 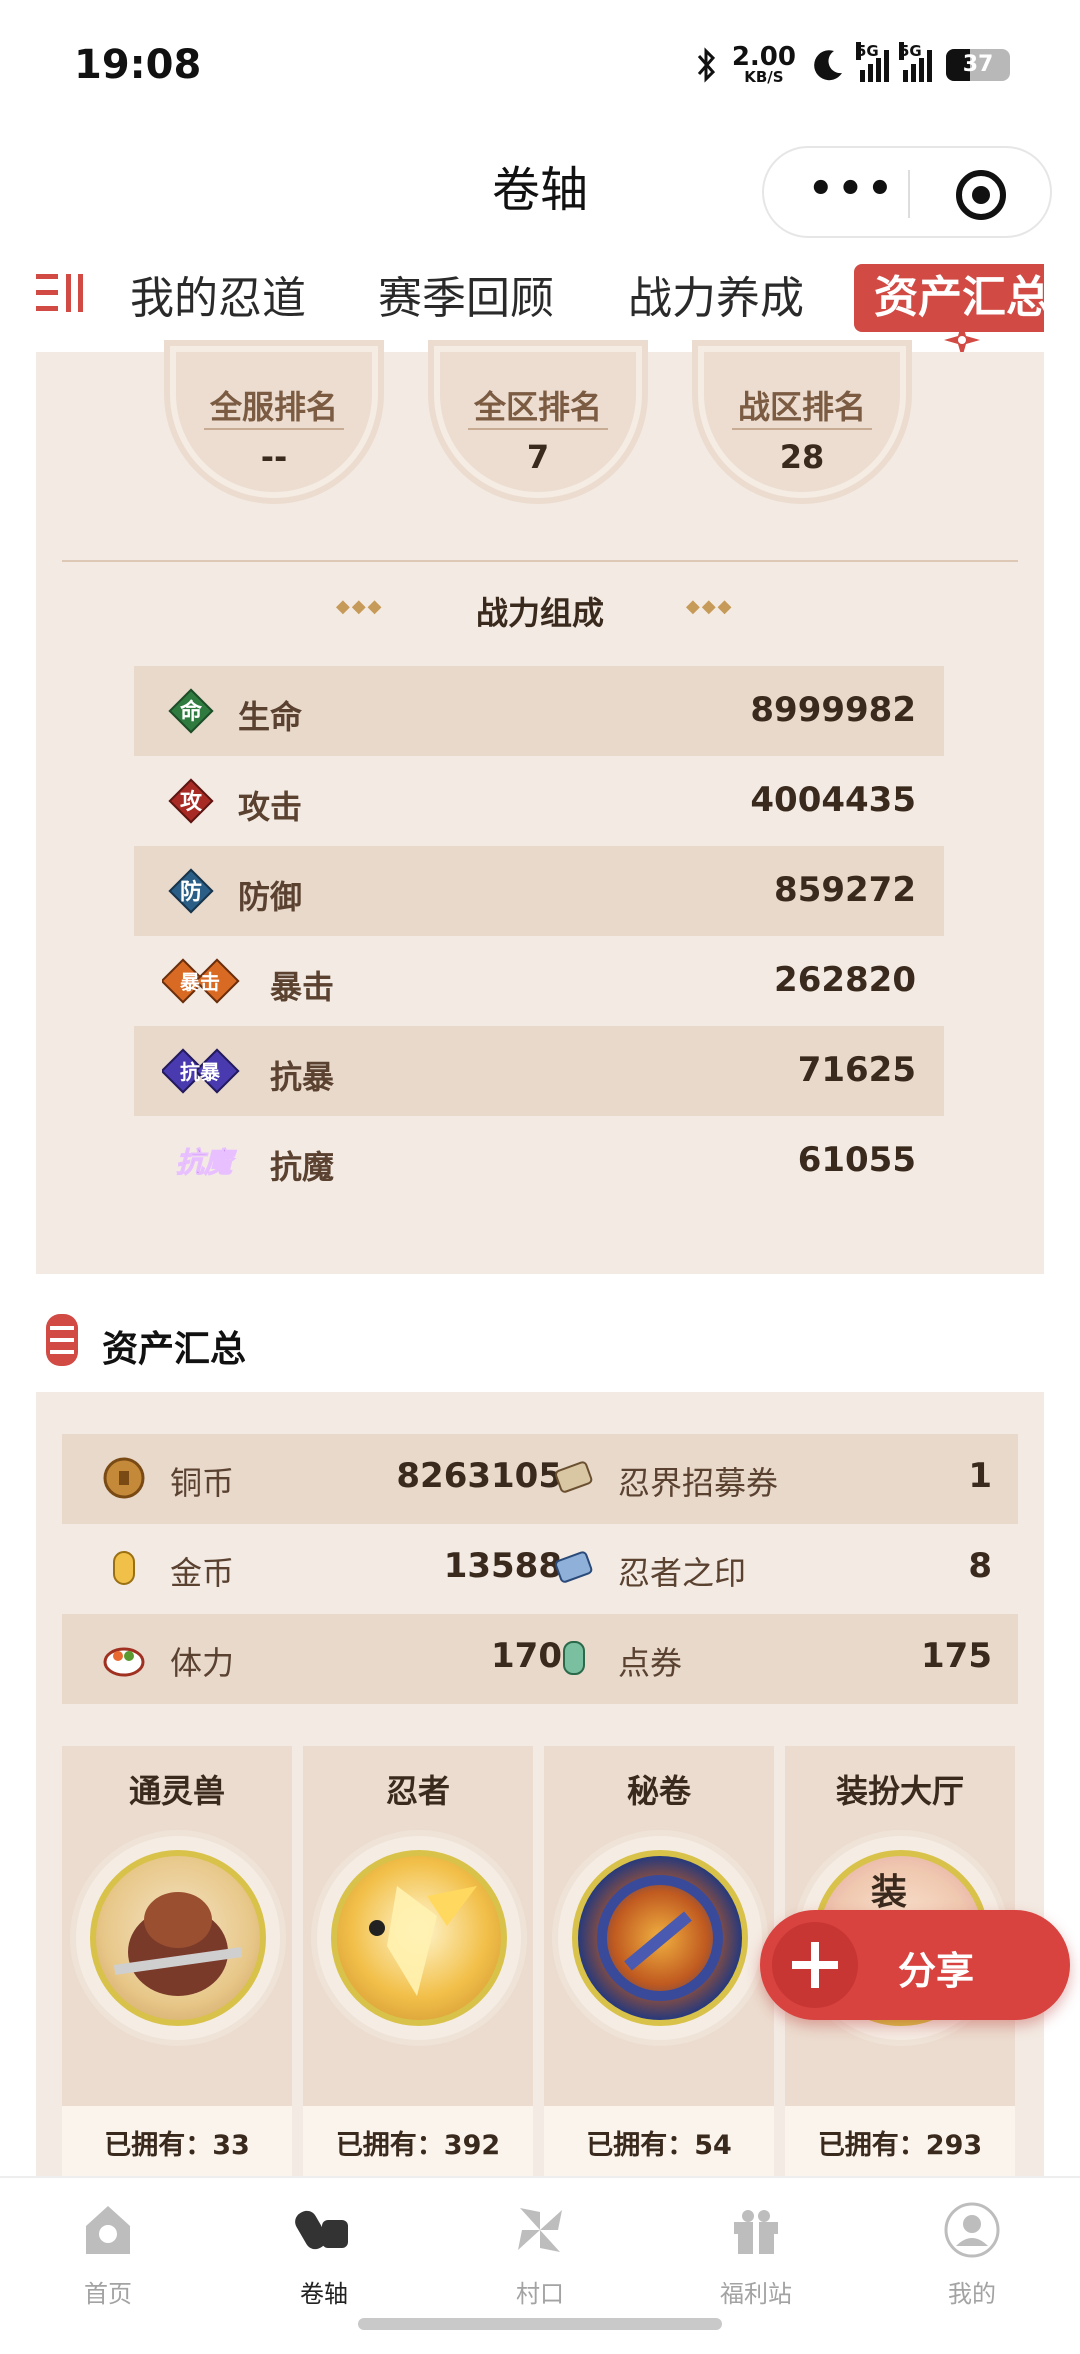 What do you see at coordinates (538, 422) in the screenshot?
I see `rank-zone: 全区排名 7` at bounding box center [538, 422].